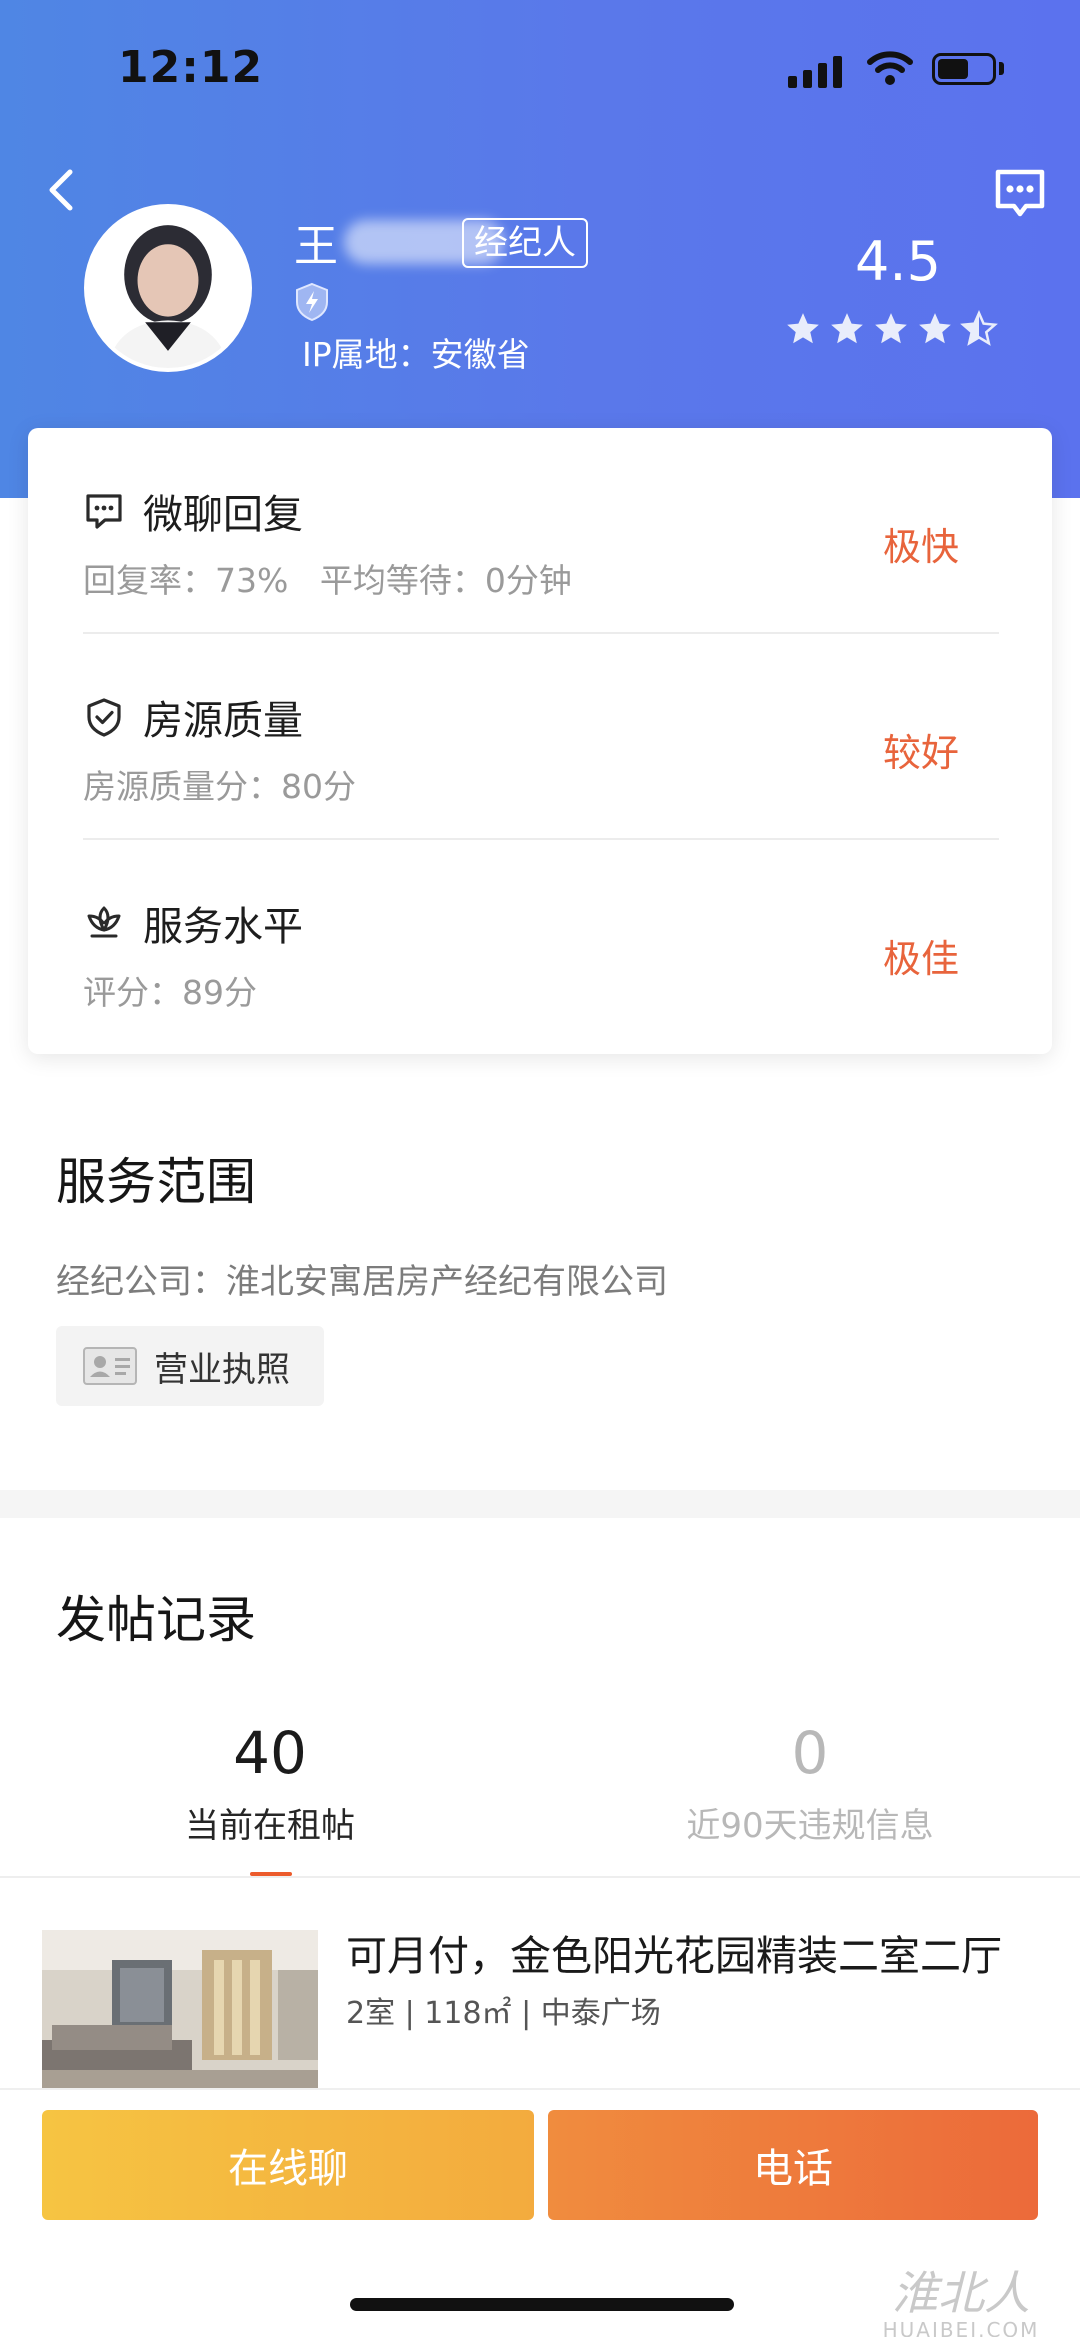 This screenshot has height=2337, width=1080. Describe the element at coordinates (168, 288) in the screenshot. I see `agent-avatar` at that location.